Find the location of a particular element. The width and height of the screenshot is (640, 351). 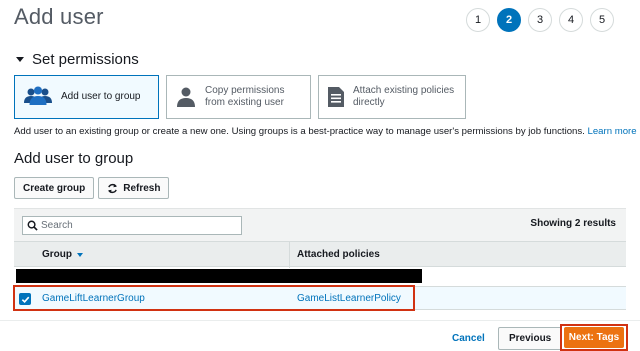

step-4: 4 is located at coordinates (571, 20).